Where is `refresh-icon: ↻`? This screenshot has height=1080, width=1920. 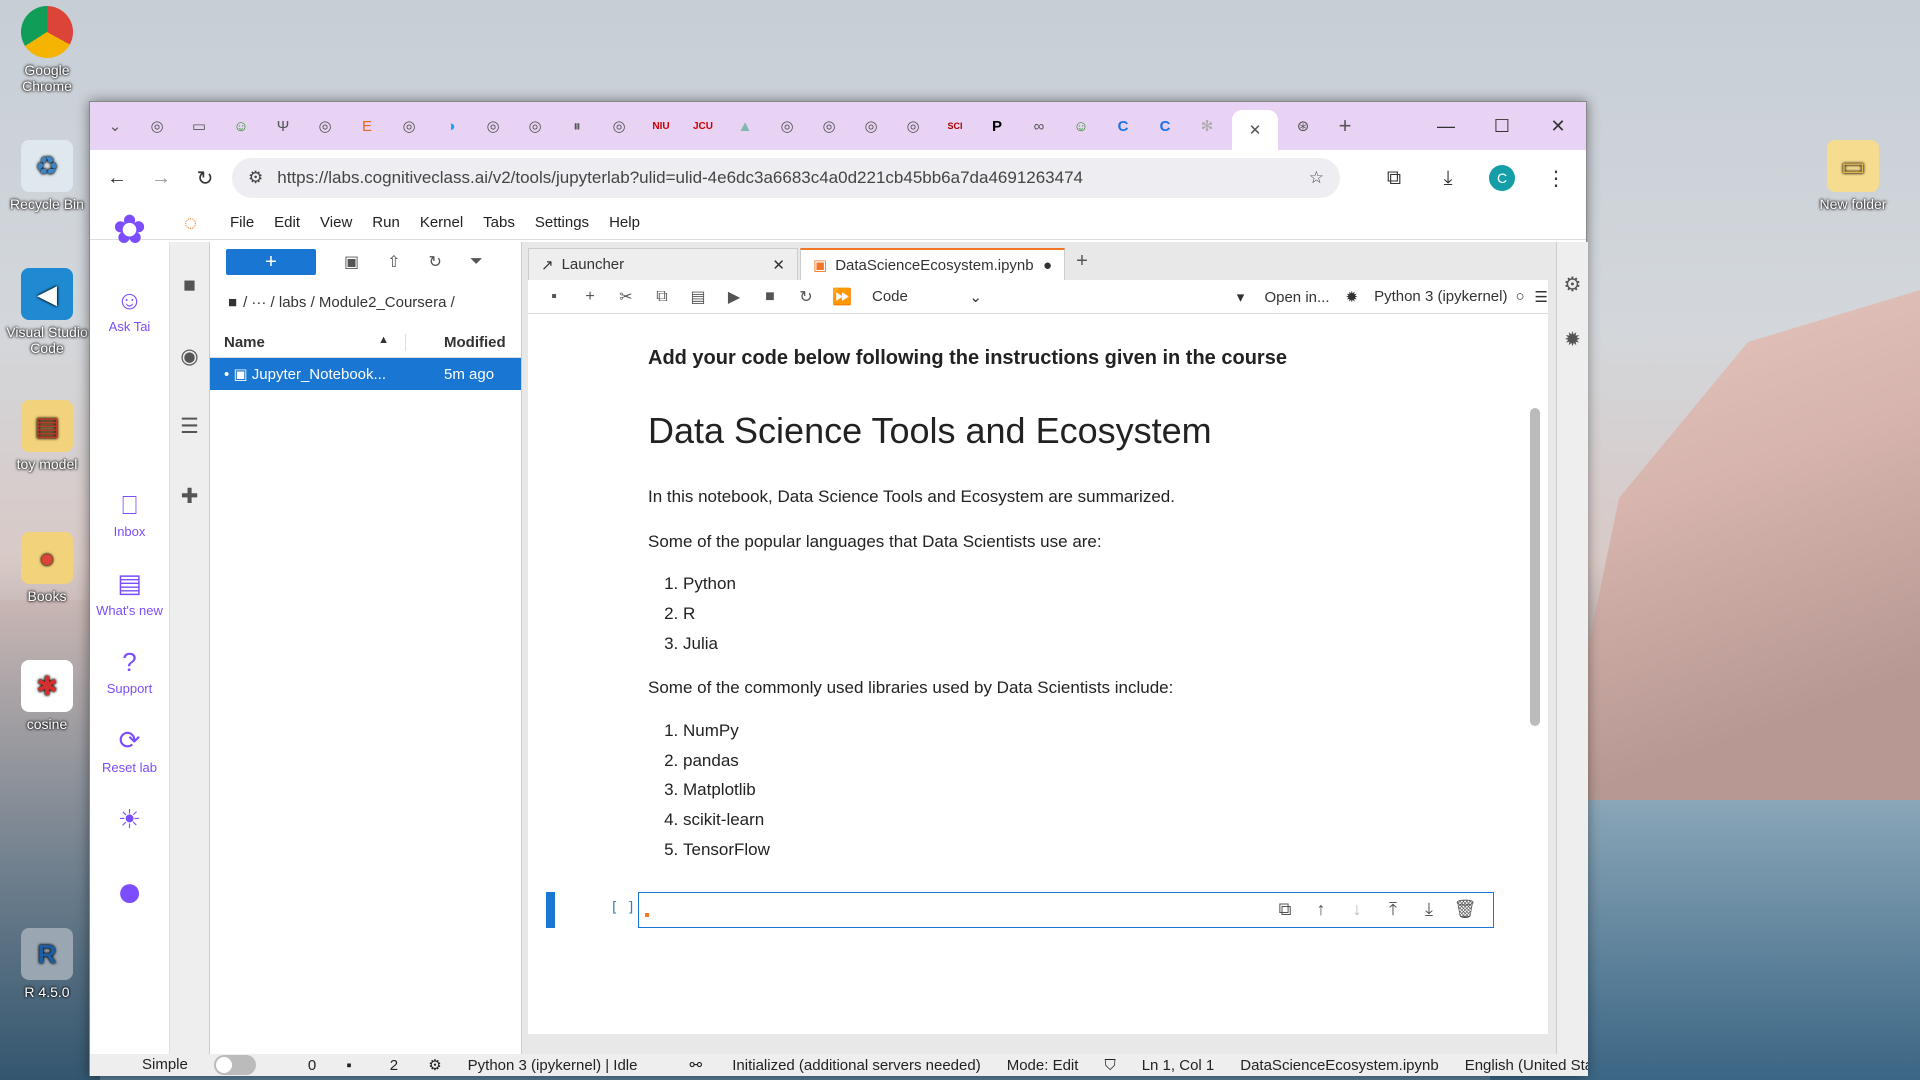 refresh-icon: ↻ is located at coordinates (435, 262).